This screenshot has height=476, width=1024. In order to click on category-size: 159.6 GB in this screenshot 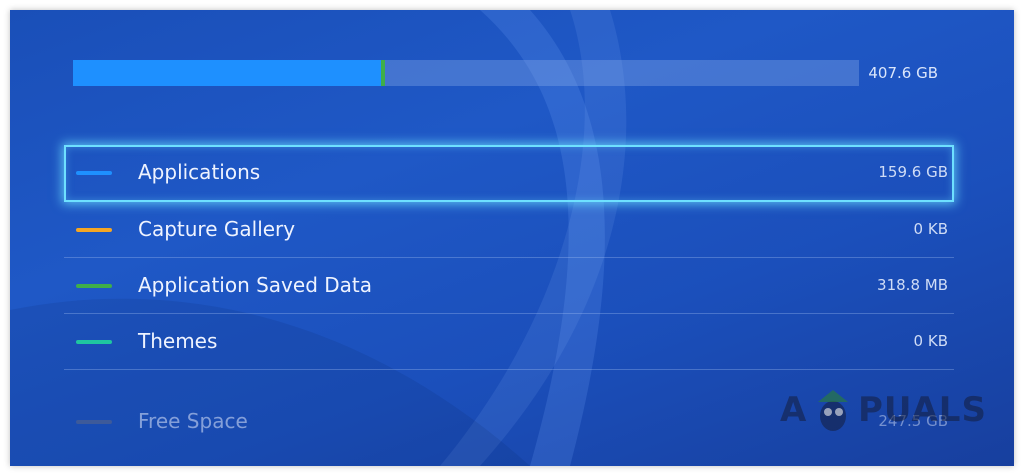, I will do `click(913, 172)`.